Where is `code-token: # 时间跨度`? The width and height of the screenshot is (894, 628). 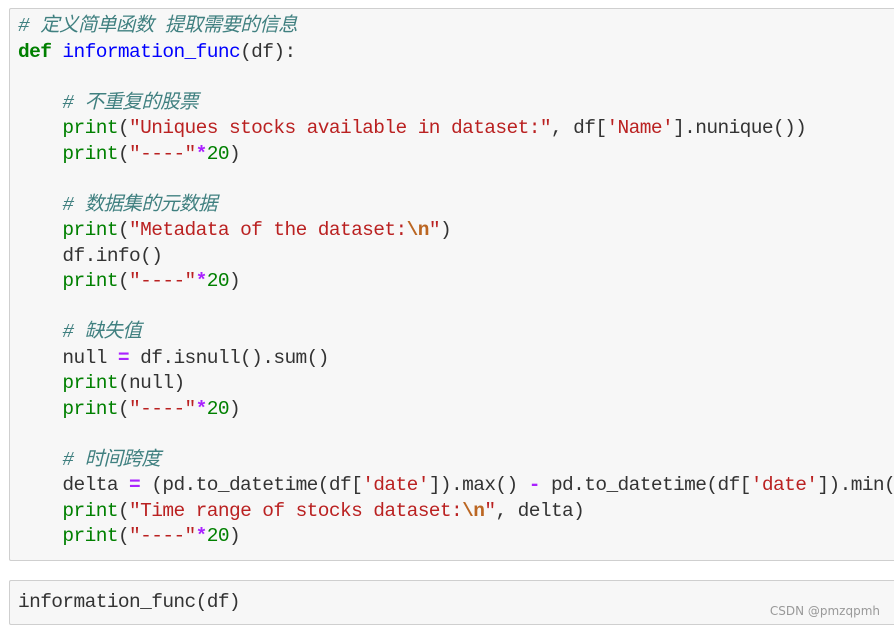
code-token: # 时间跨度 is located at coordinates (111, 459).